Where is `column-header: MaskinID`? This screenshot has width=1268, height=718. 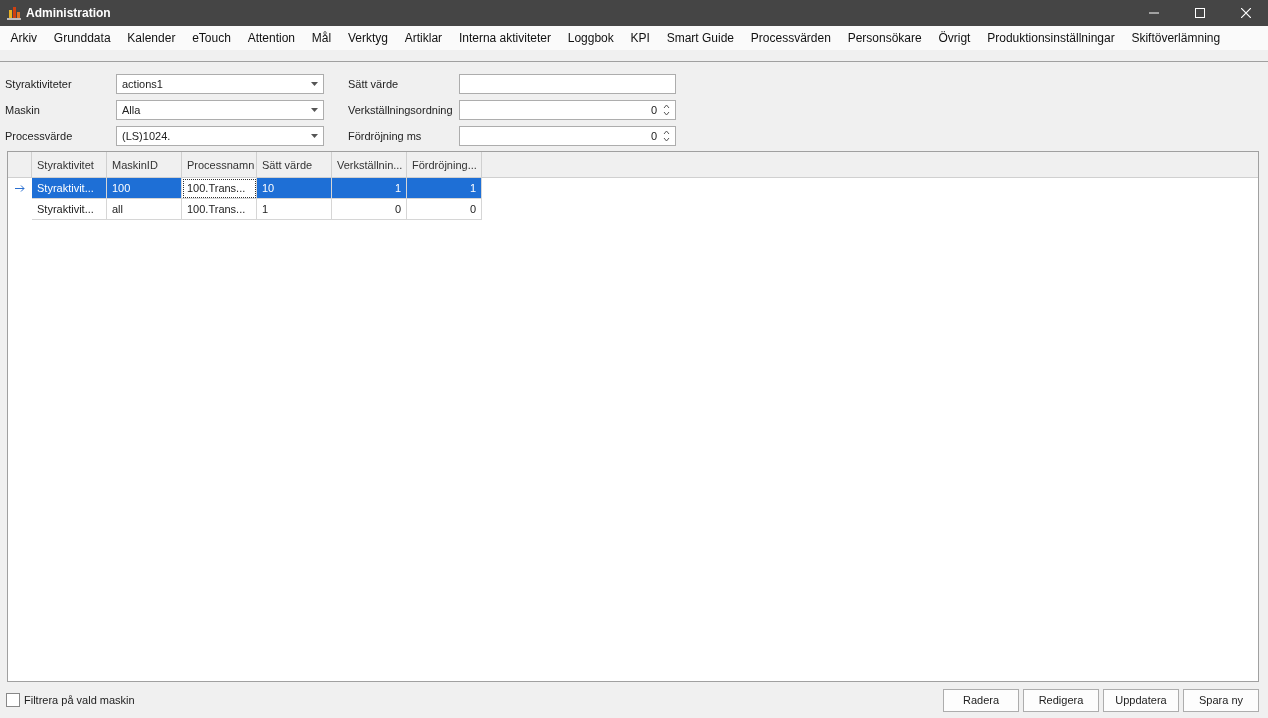 column-header: MaskinID is located at coordinates (144, 164).